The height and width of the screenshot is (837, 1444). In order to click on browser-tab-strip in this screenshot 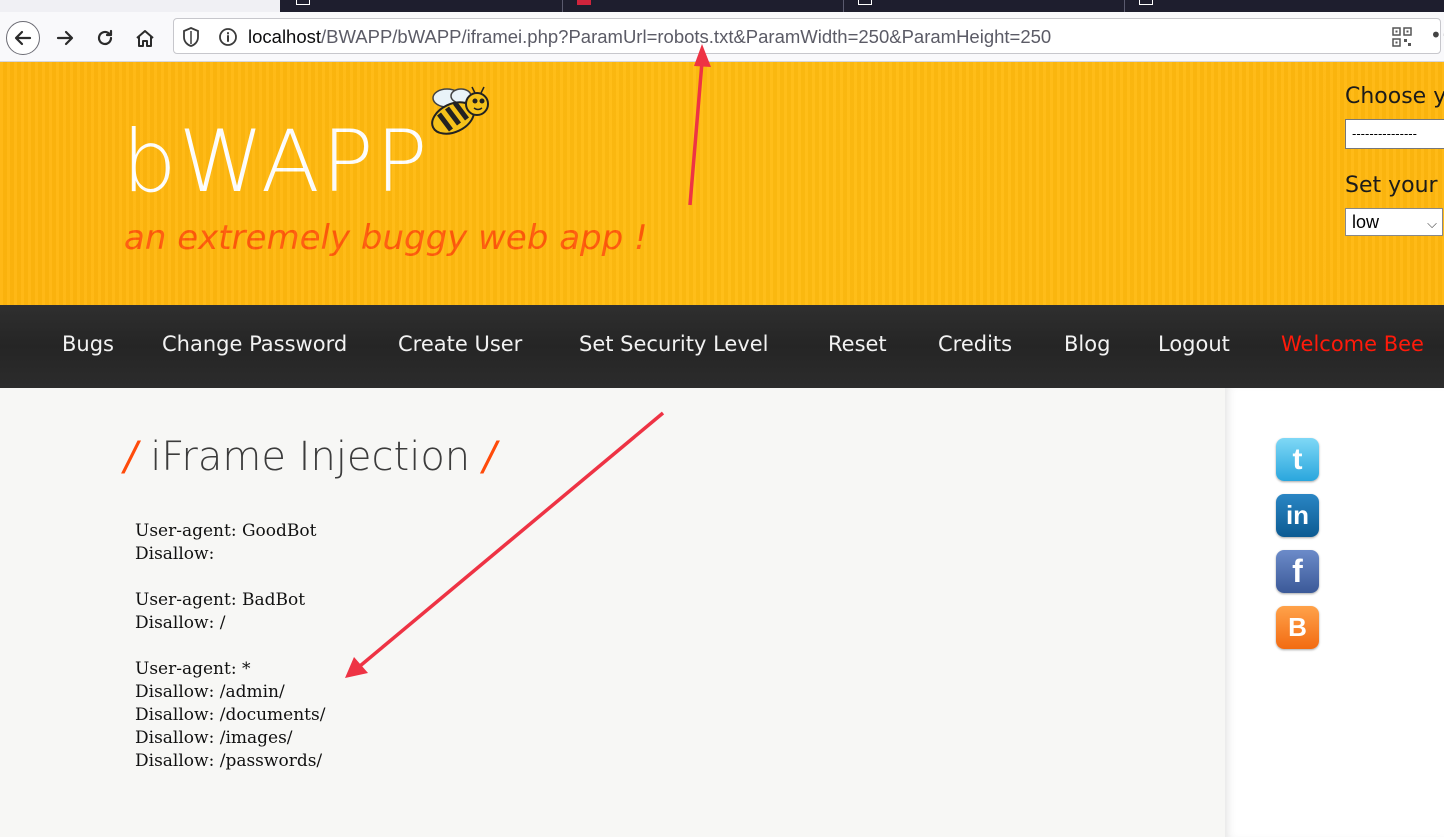, I will do `click(722, 6)`.